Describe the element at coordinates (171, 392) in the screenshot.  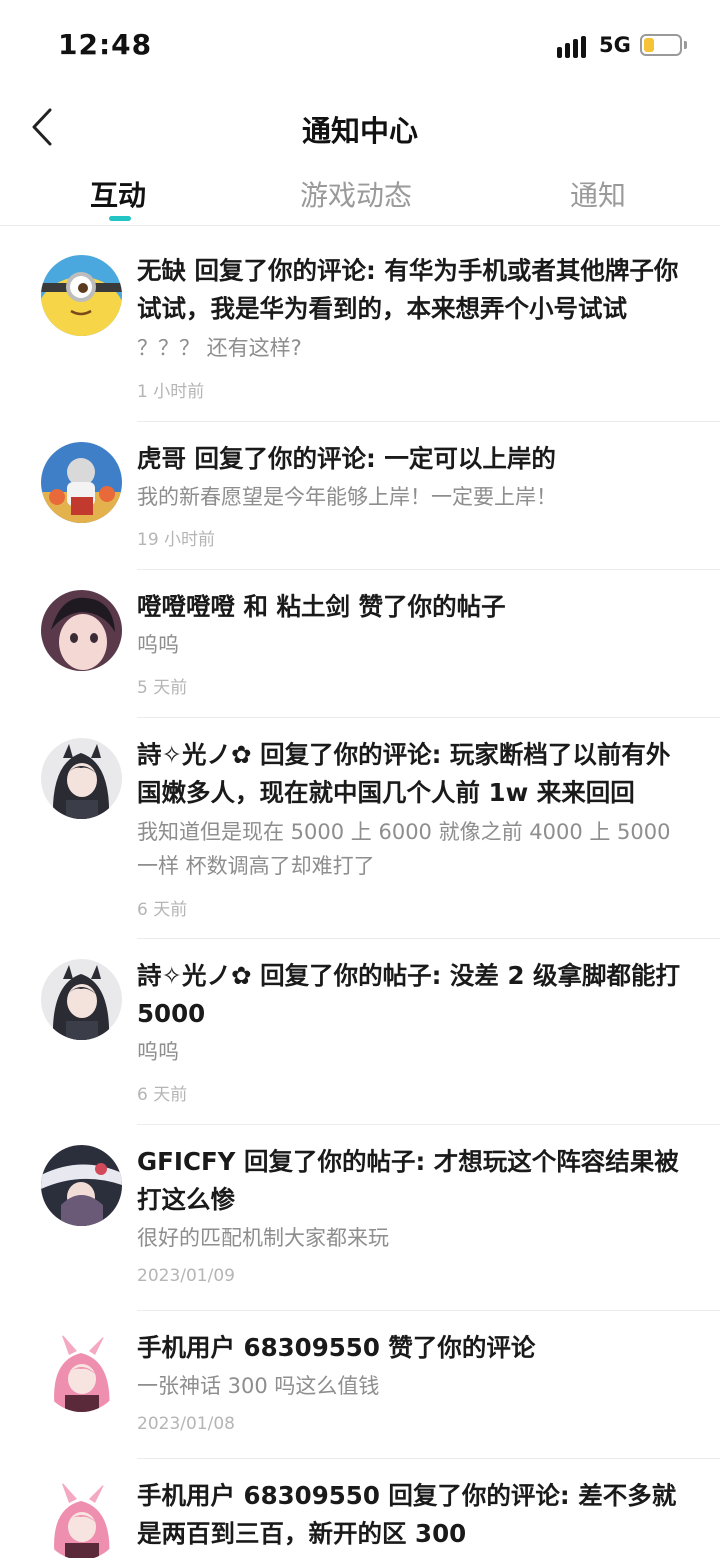
I see `notification-time: 1 小时前` at that location.